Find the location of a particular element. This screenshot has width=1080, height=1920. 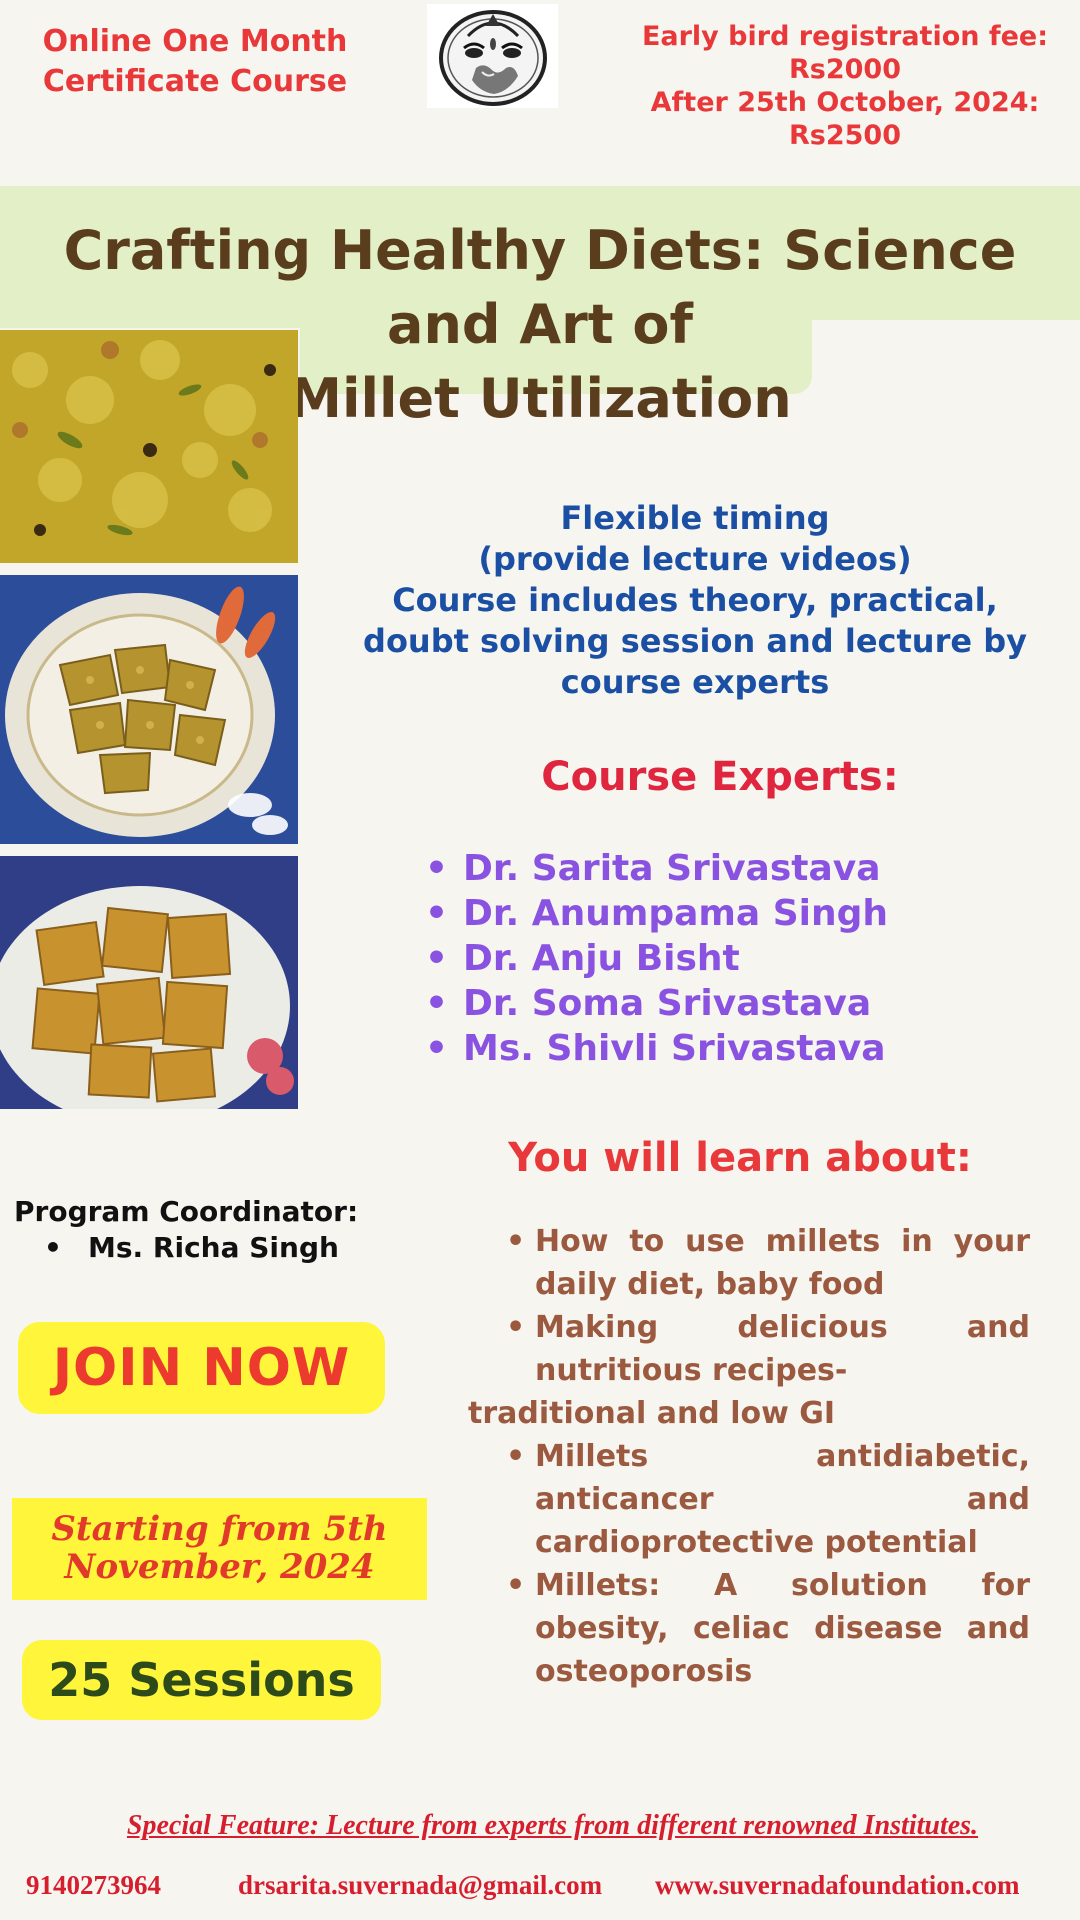

expert-item: Dr. Sarita Srivastava is located at coordinates (735, 868).